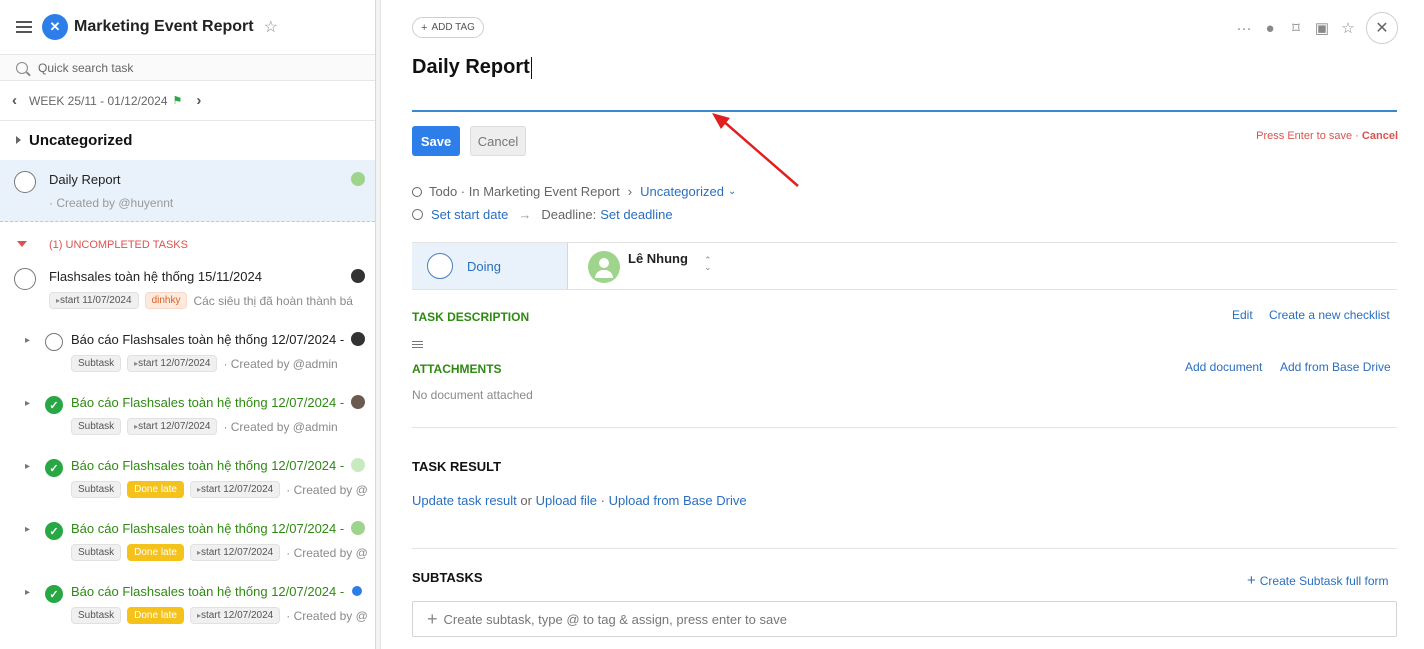 The height and width of the screenshot is (649, 1424). Describe the element at coordinates (155, 276) in the screenshot. I see `task-name: Flashsales toàn hệ thống 15/11/2024` at that location.